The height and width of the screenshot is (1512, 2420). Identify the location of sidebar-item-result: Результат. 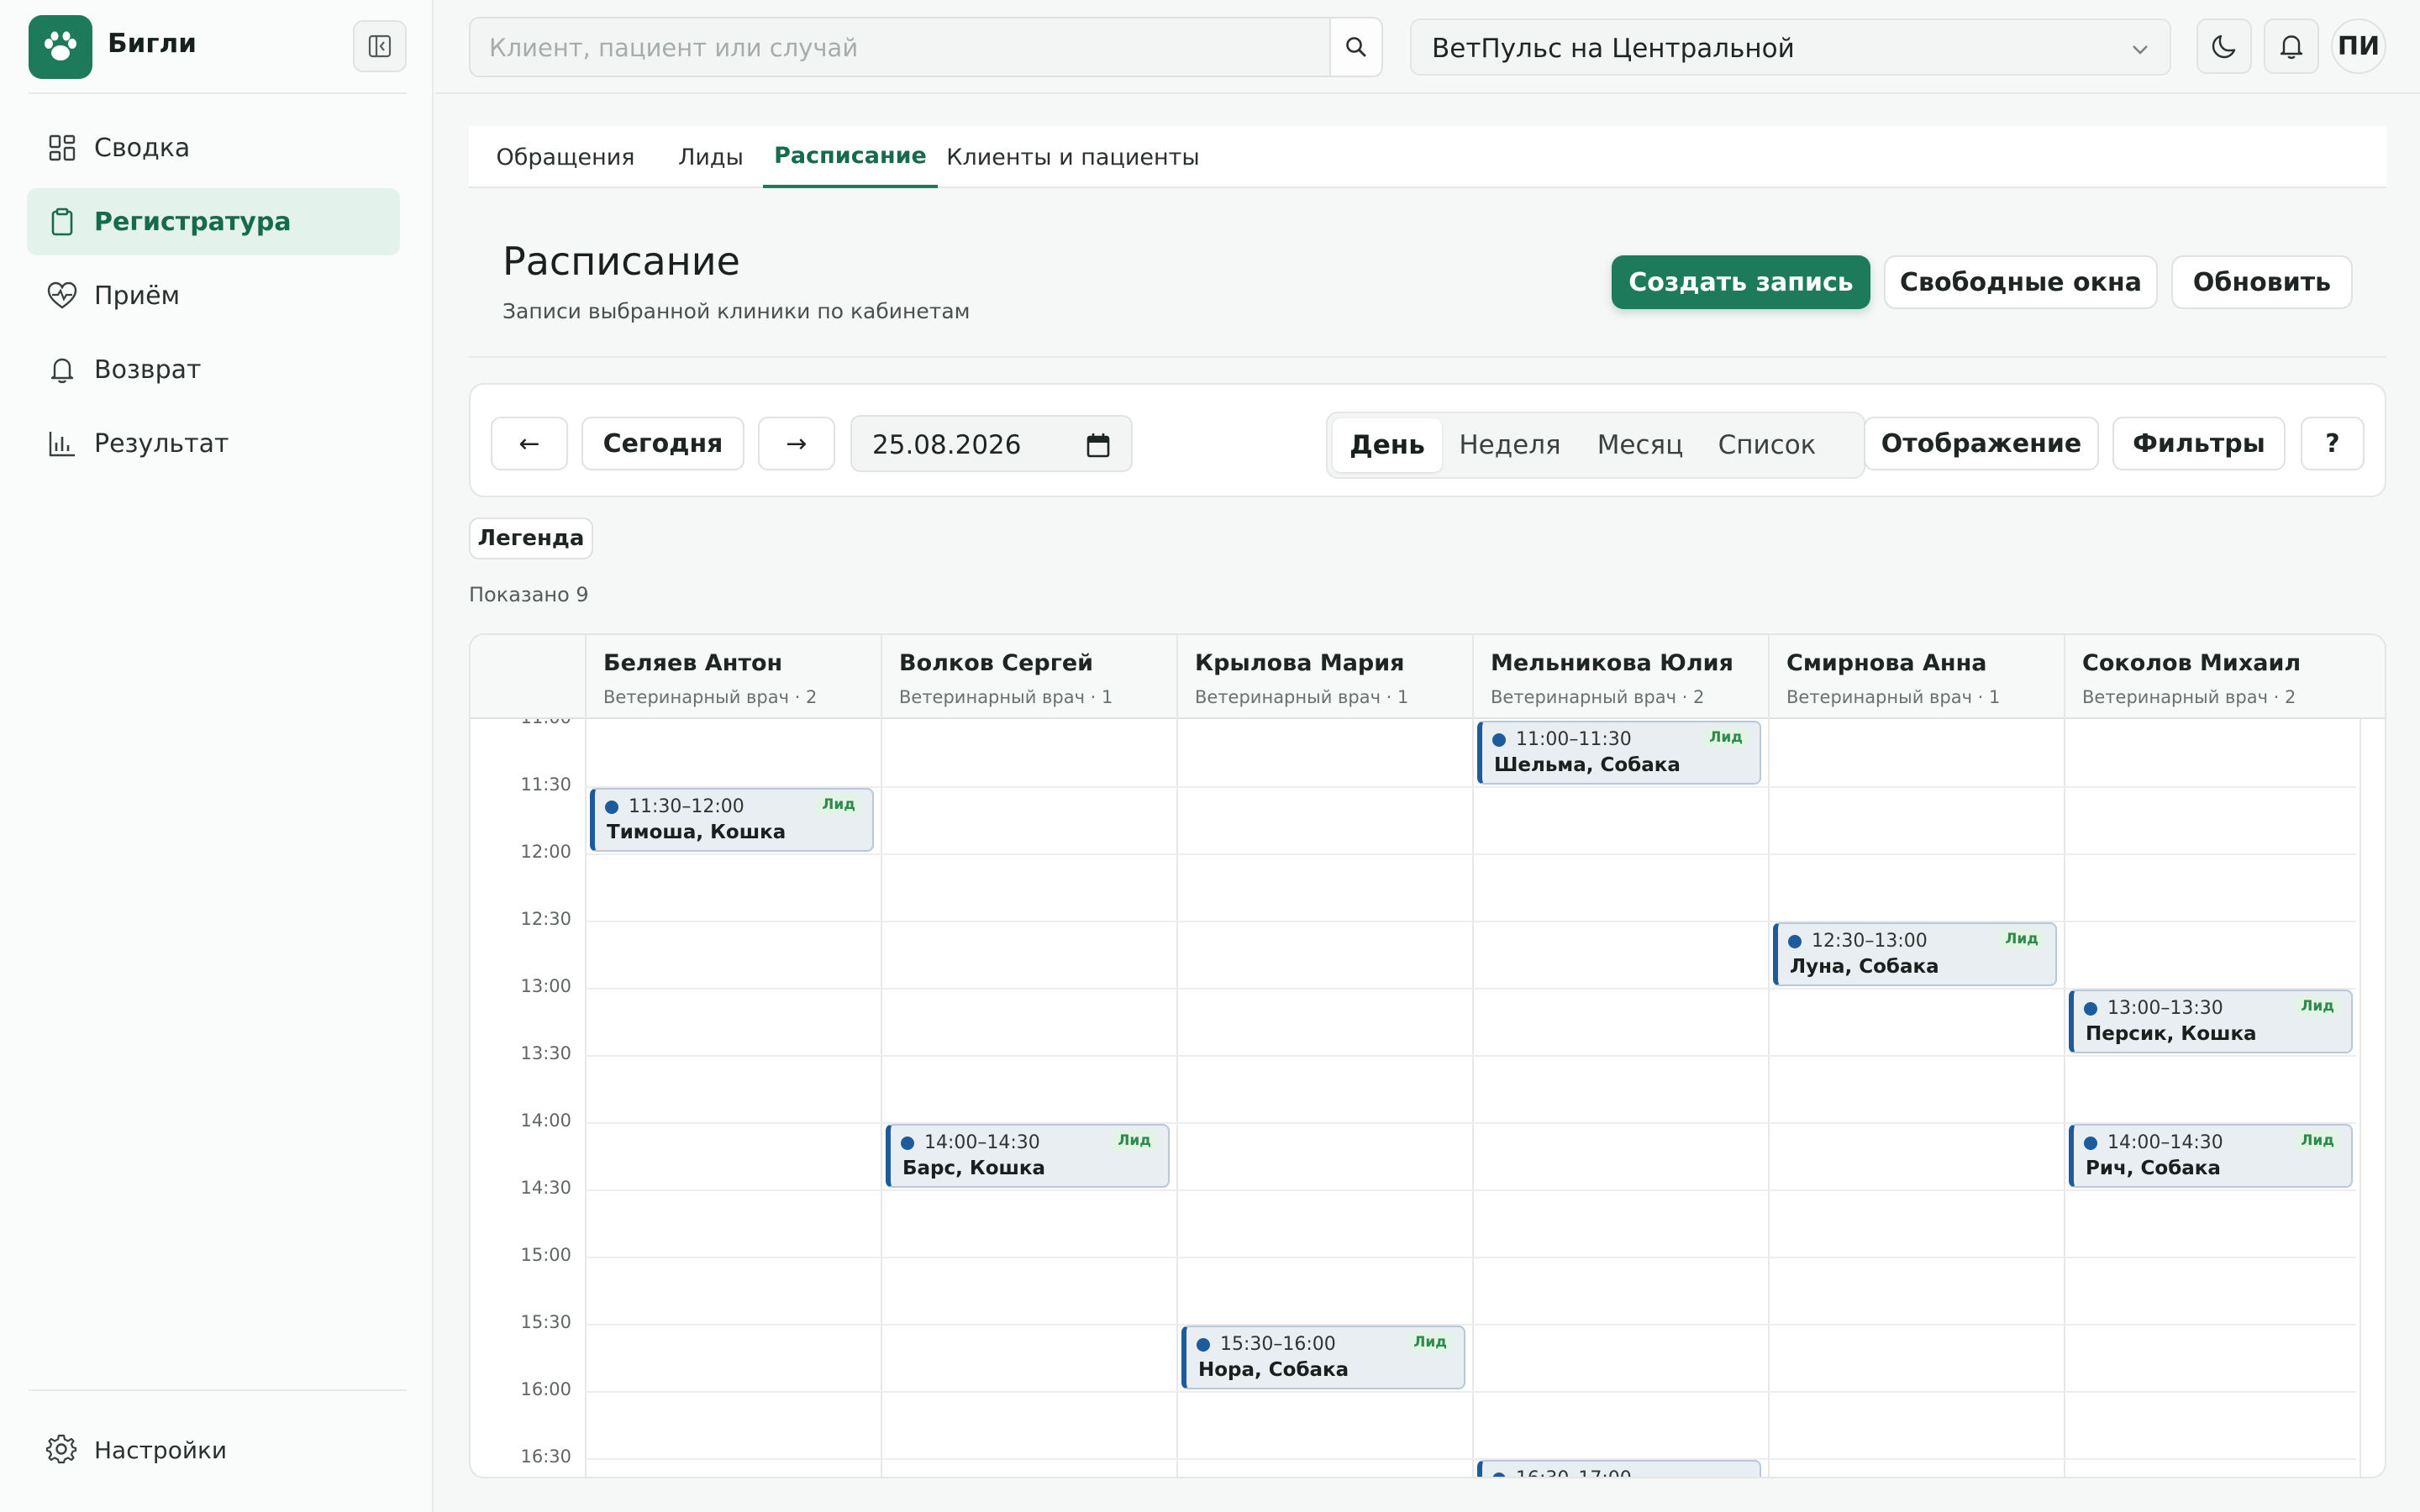
(214, 443).